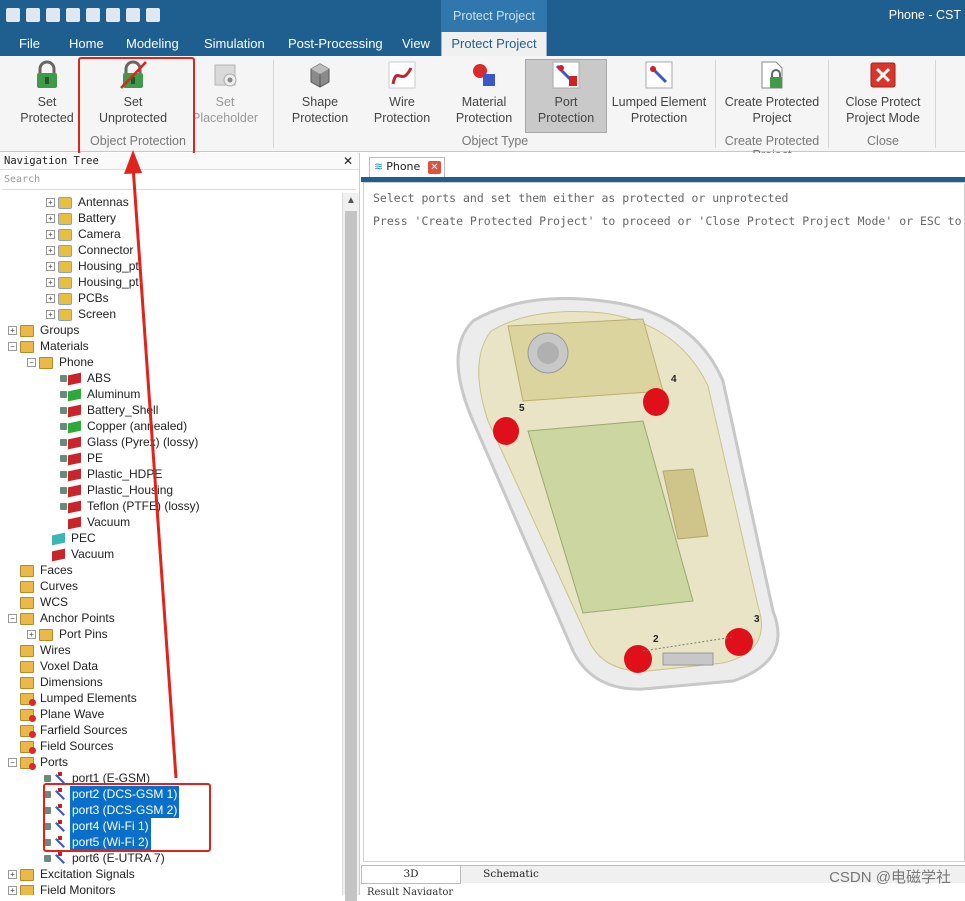 This screenshot has width=965, height=901. What do you see at coordinates (434, 167) in the screenshot?
I see `close-icon: ✕` at bounding box center [434, 167].